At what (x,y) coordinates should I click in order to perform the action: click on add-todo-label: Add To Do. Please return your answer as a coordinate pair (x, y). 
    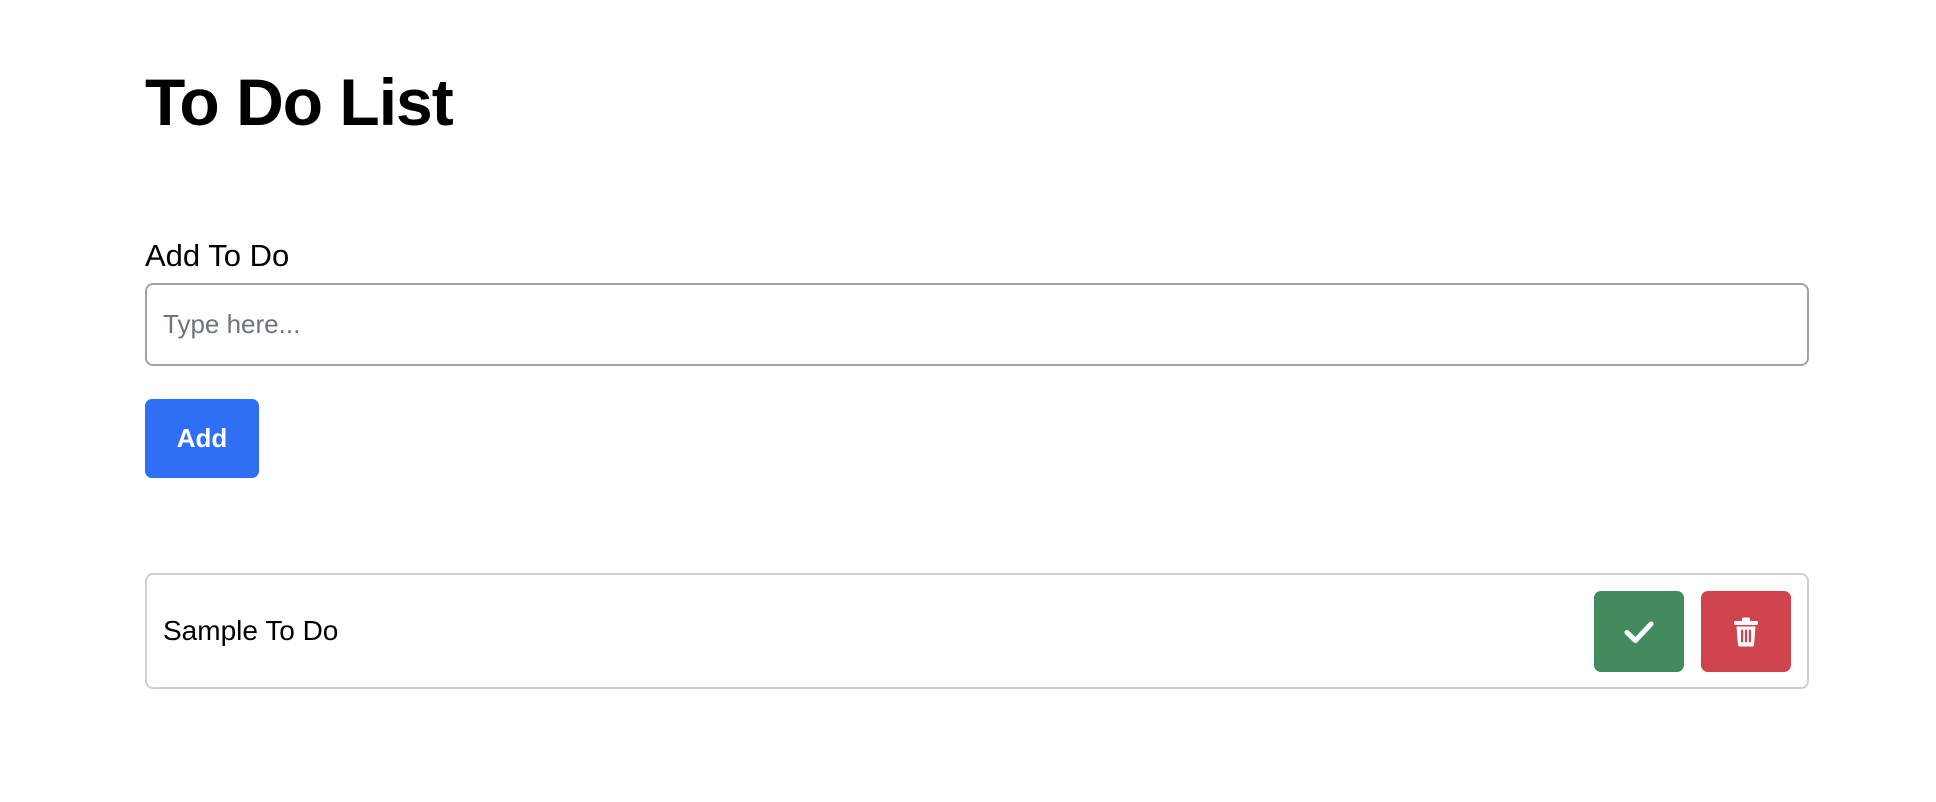
    Looking at the image, I should click on (217, 255).